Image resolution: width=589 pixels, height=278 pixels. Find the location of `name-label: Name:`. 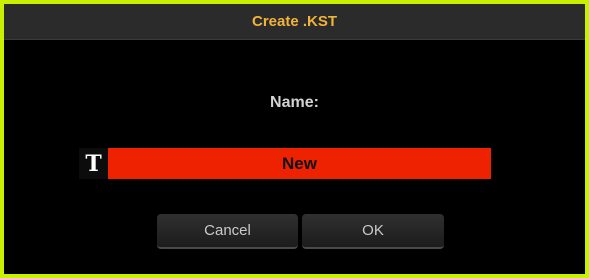

name-label: Name: is located at coordinates (294, 102).